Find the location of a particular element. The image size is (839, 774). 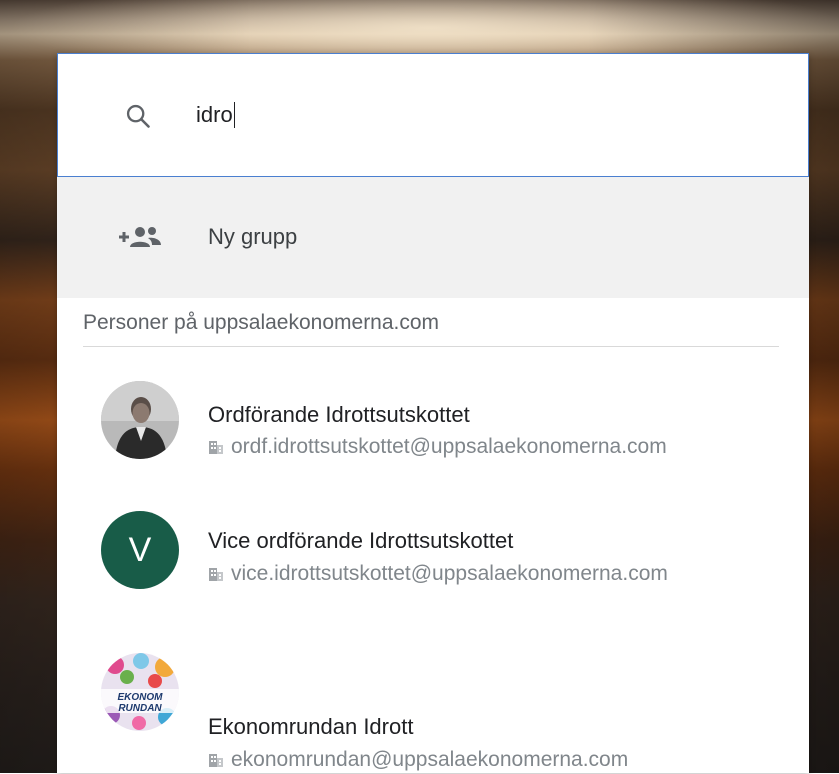

person-name: Vice ordförande Idrottsutskottet is located at coordinates (361, 540).